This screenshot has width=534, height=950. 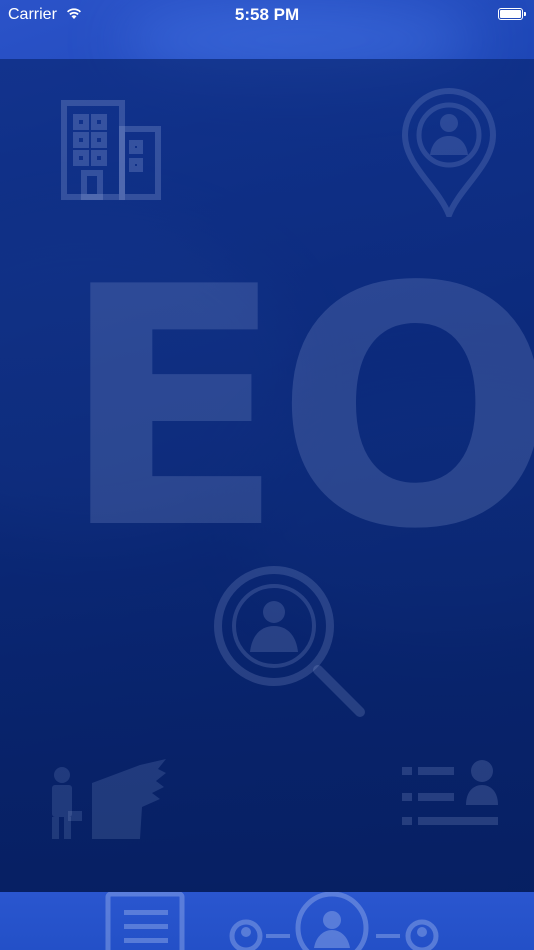 What do you see at coordinates (111, 151) in the screenshot?
I see `office-building-icon` at bounding box center [111, 151].